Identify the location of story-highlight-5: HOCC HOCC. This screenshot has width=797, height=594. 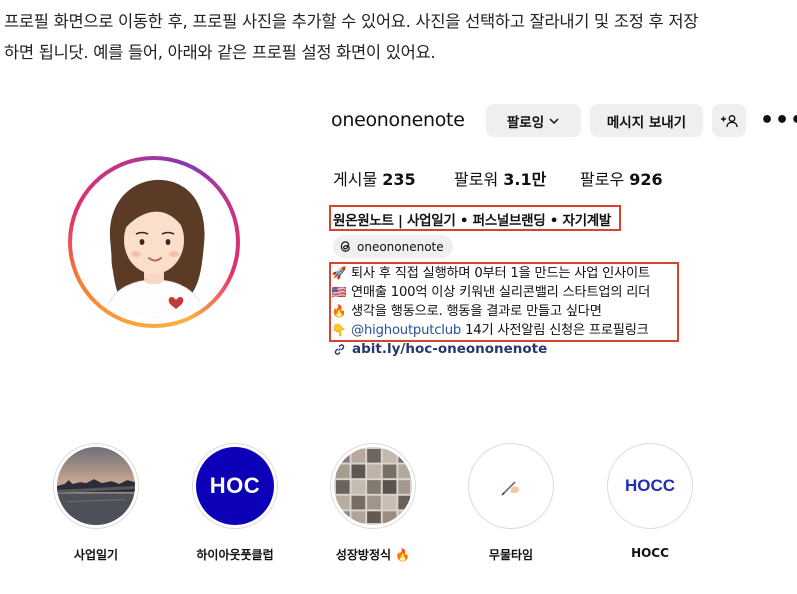
(650, 501).